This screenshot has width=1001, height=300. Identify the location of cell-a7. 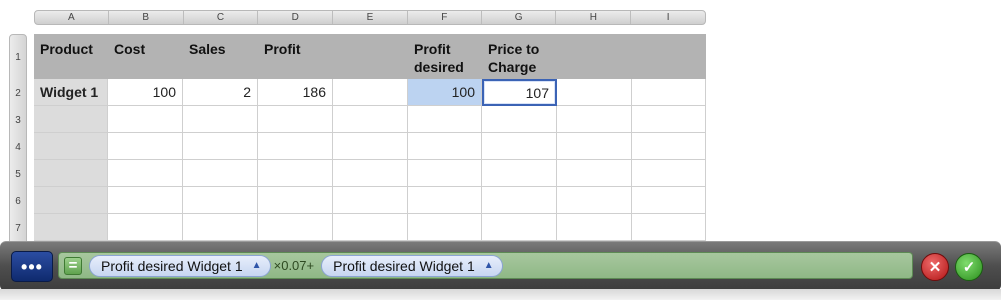
(71, 227).